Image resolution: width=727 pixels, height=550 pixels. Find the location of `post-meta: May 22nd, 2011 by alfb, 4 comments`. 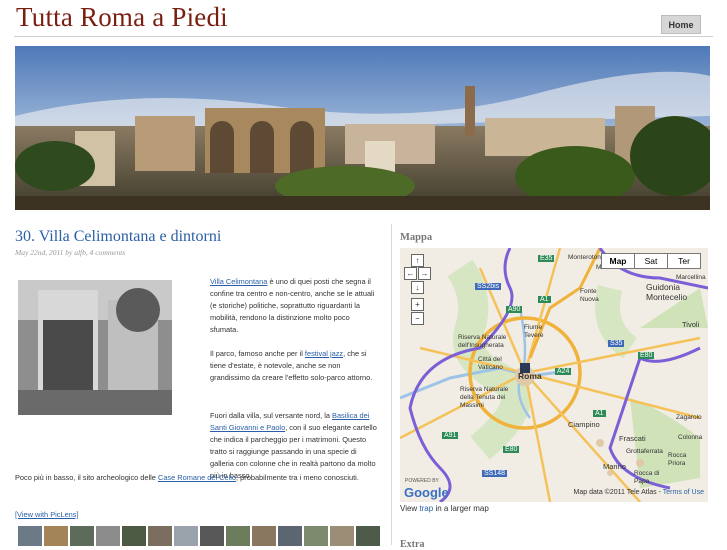

post-meta: May 22nd, 2011 by alfb, 4 comments is located at coordinates (70, 252).